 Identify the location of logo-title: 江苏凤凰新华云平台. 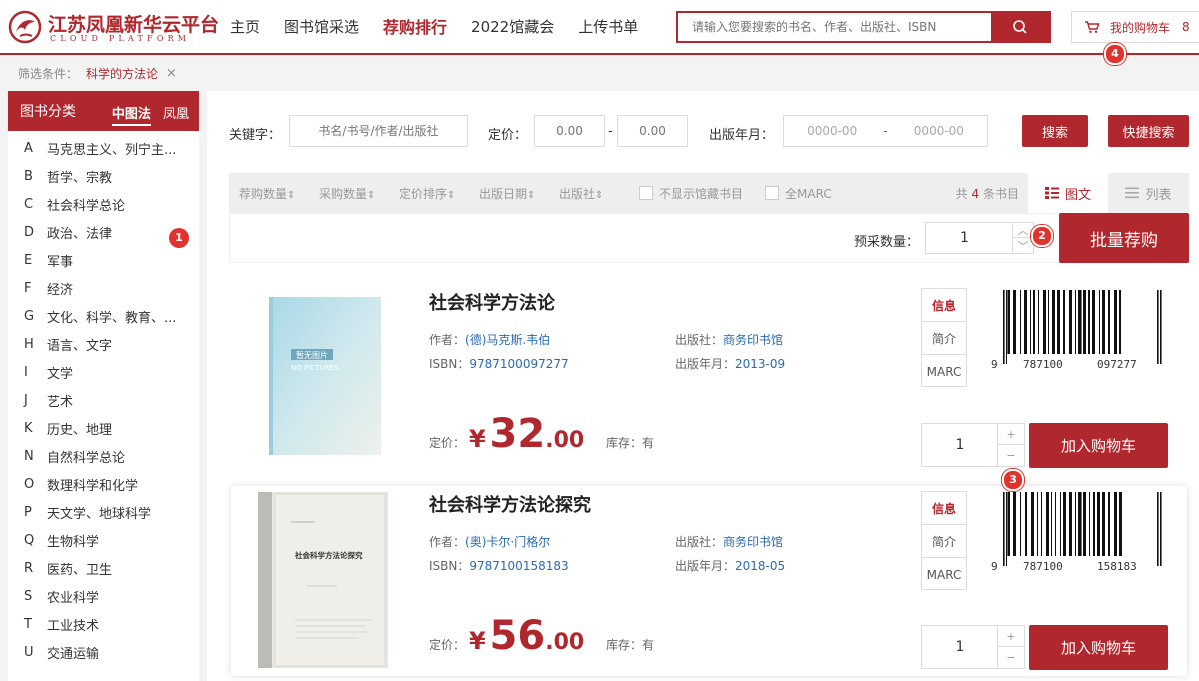
(134, 25).